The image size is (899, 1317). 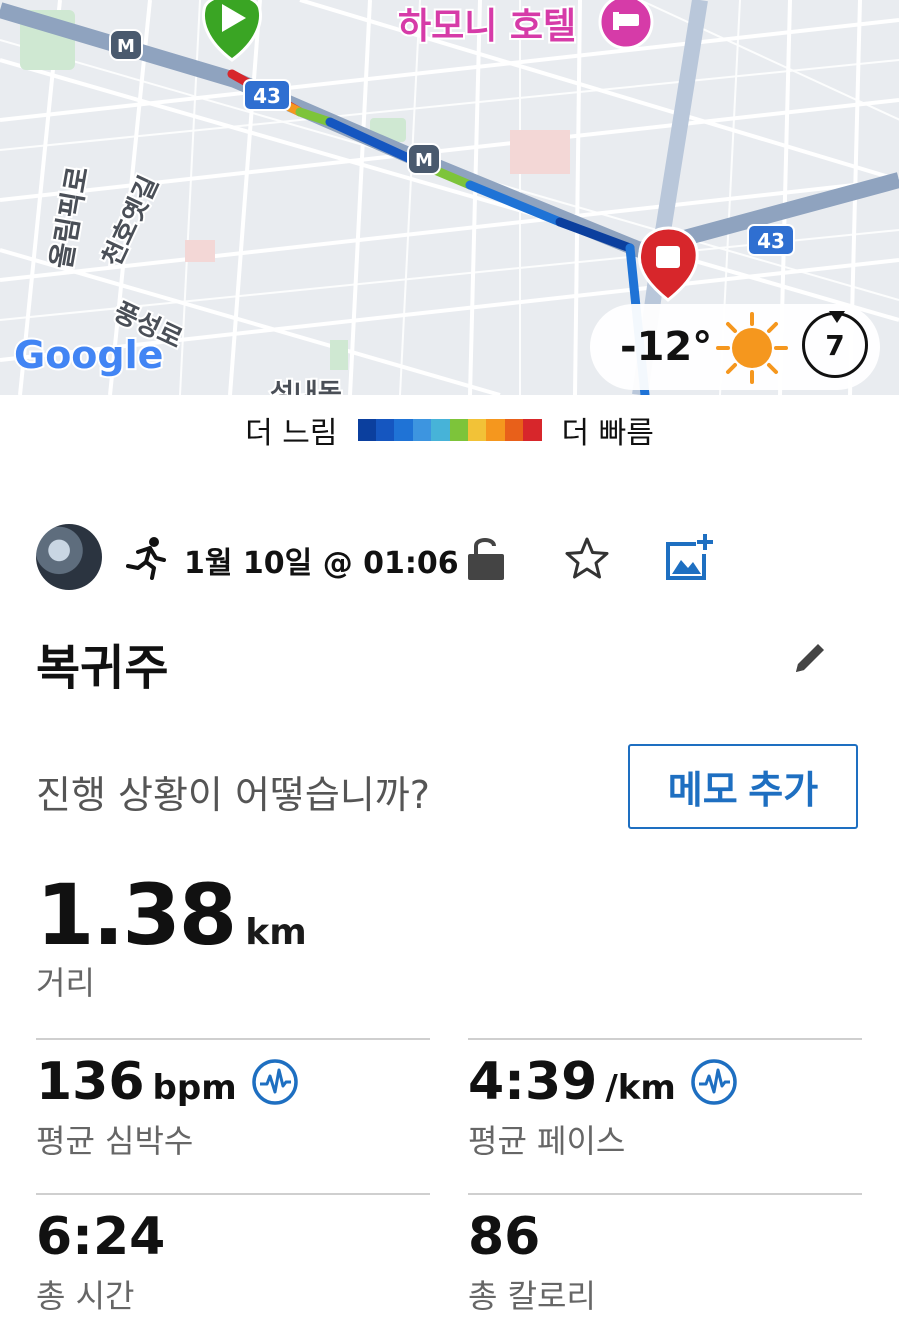 I want to click on distance-value: 1.38 km, so click(x=171, y=915).